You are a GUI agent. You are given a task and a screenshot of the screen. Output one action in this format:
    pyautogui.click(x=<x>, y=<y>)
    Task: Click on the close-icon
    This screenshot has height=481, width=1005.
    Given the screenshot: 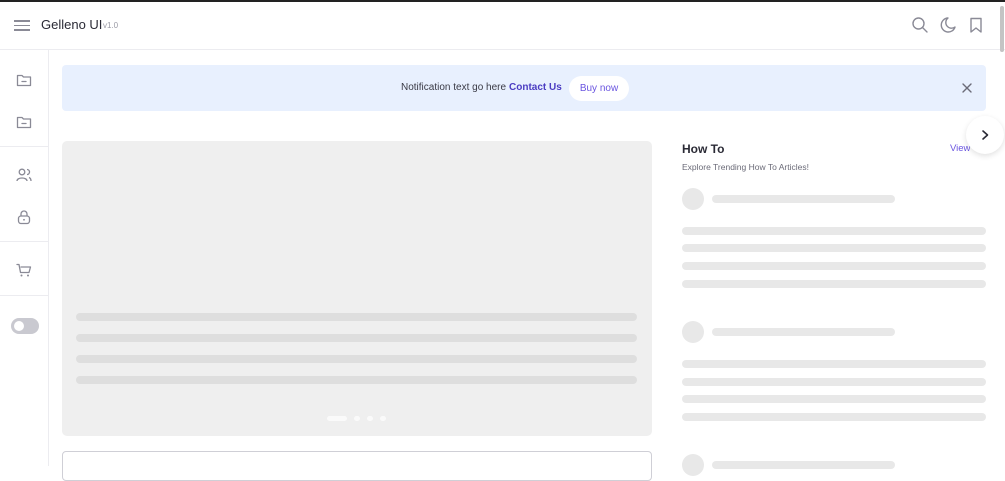 What is the action you would take?
    pyautogui.click(x=967, y=88)
    